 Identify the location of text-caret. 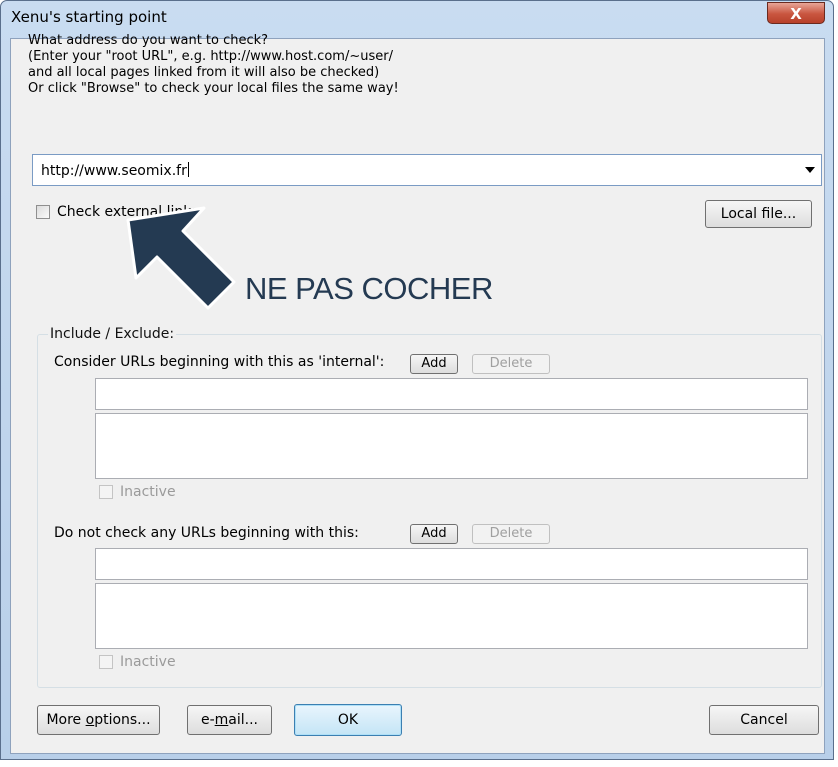
(188, 169).